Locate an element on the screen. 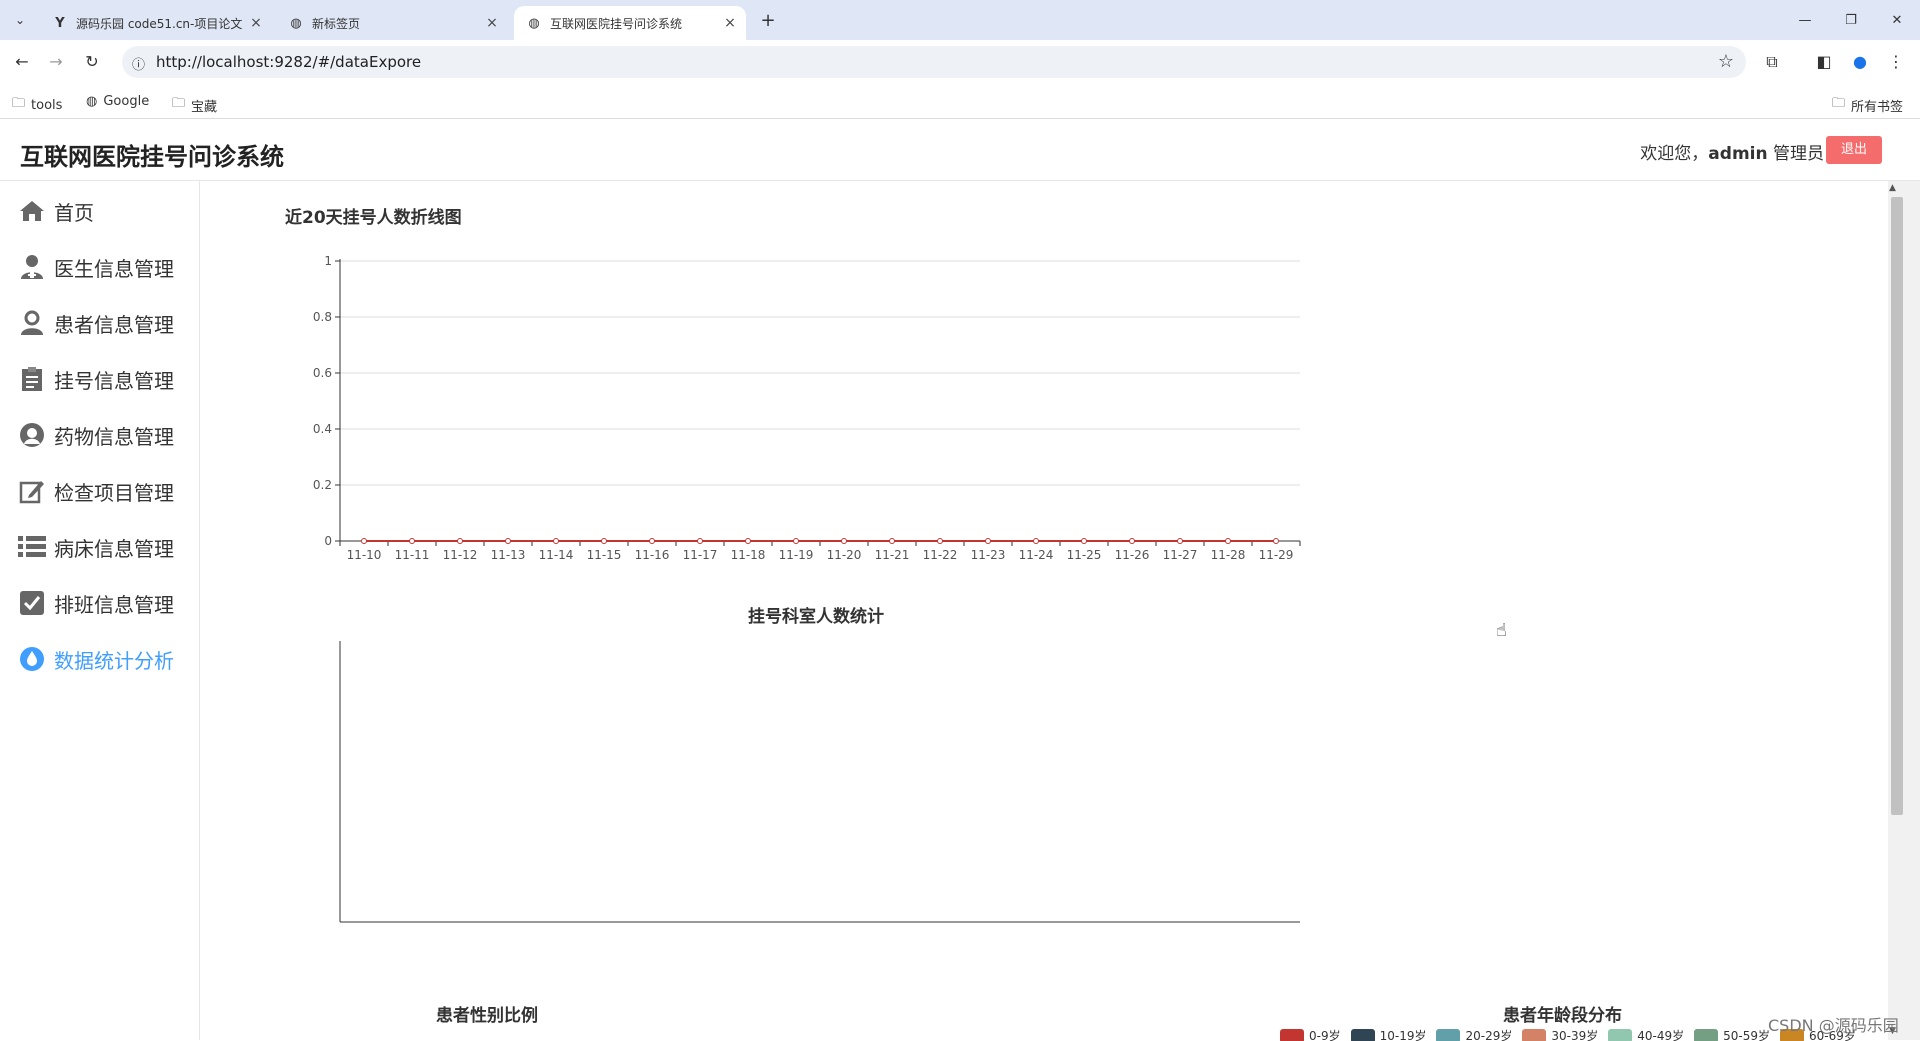 The width and height of the screenshot is (1920, 1041). reload-icon: ↻ is located at coordinates (92, 62).